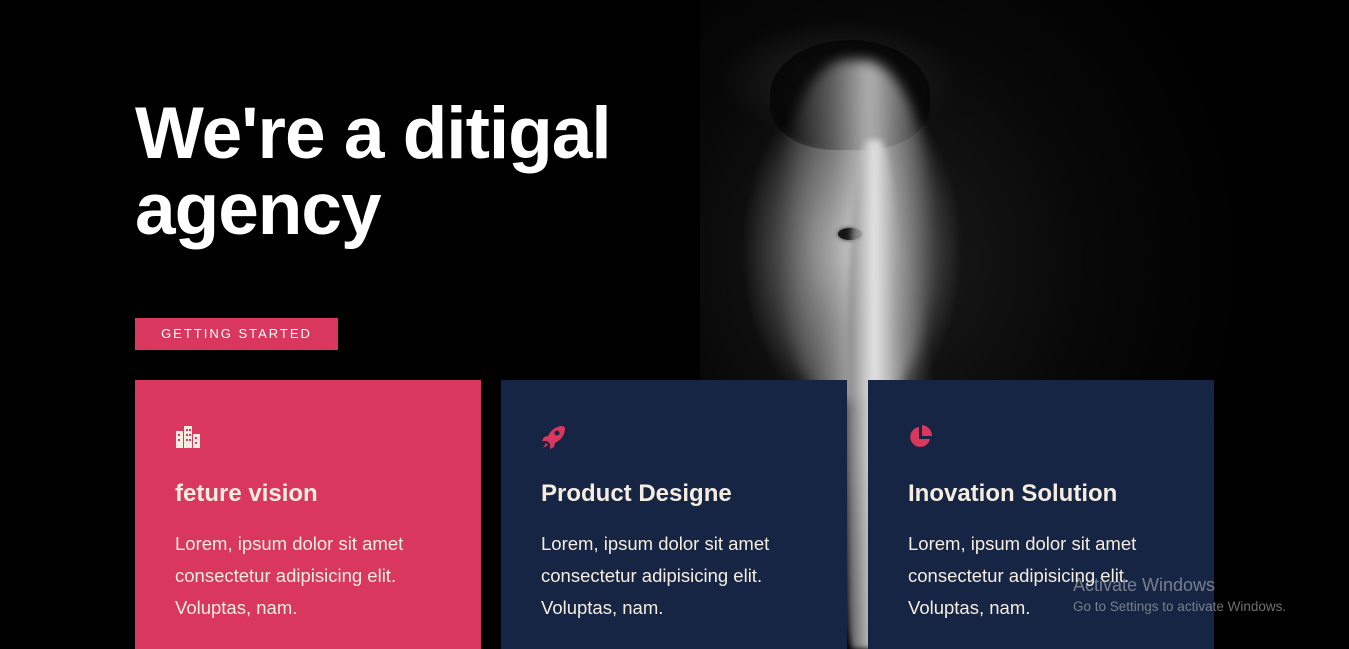  Describe the element at coordinates (554, 437) in the screenshot. I see `rocket-icon` at that location.